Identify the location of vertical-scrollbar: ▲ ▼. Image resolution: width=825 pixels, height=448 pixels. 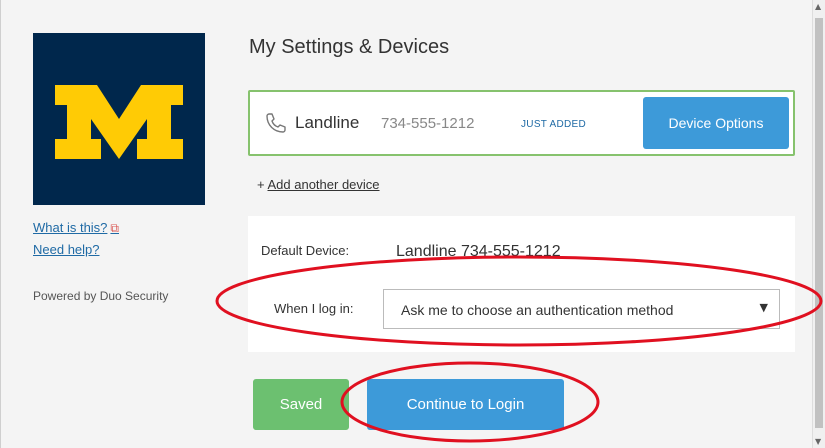
(818, 224).